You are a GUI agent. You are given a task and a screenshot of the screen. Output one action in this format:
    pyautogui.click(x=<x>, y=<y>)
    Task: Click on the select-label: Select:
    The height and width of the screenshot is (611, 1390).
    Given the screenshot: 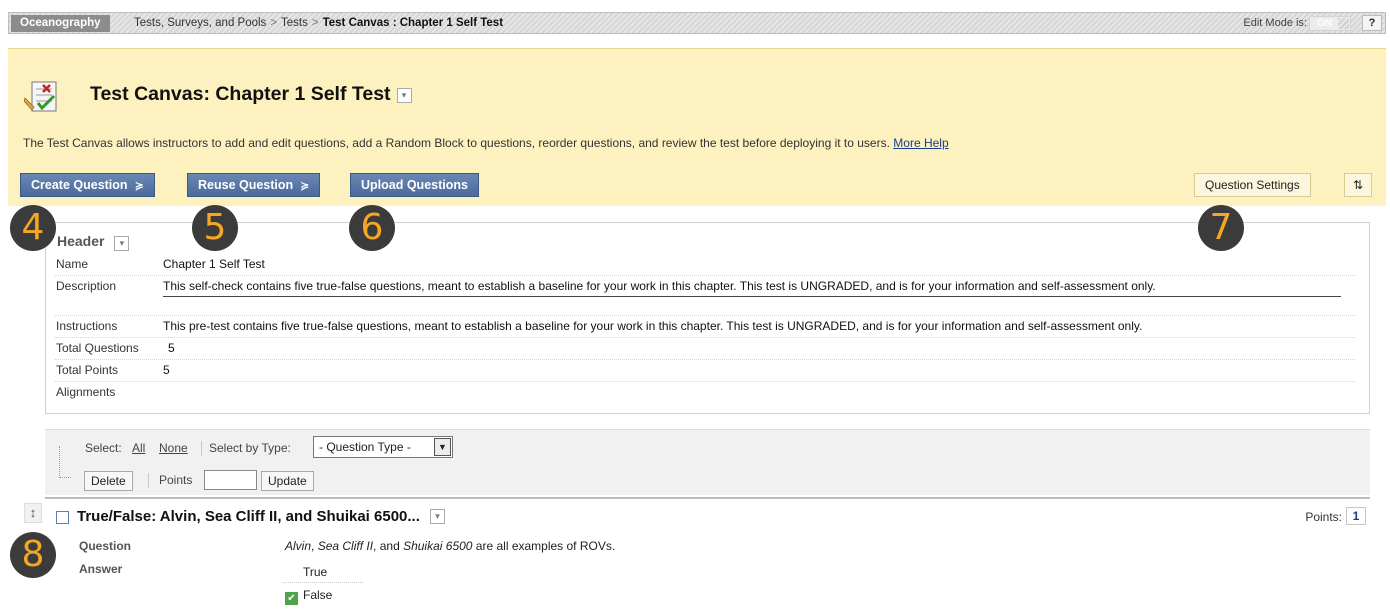 What is the action you would take?
    pyautogui.click(x=103, y=448)
    